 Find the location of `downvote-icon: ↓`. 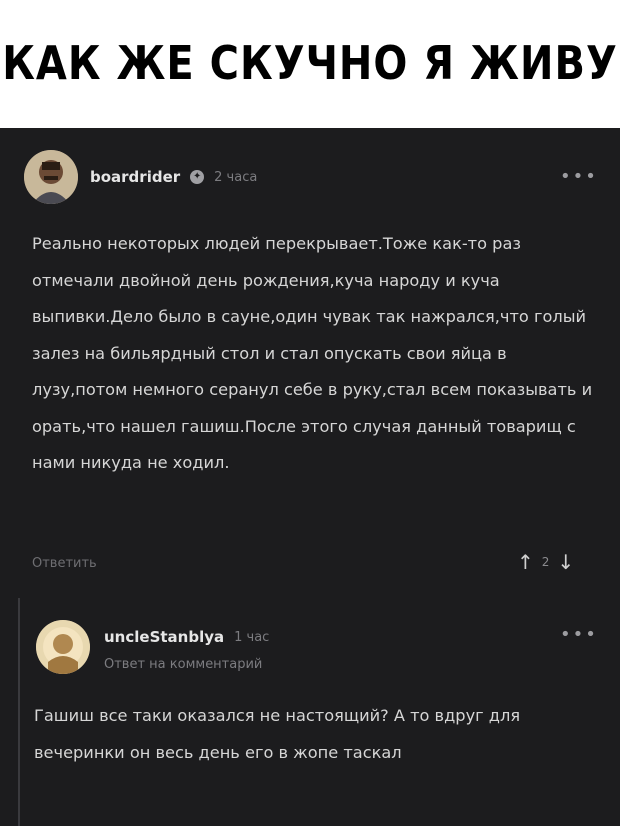

downvote-icon: ↓ is located at coordinates (565, 562).